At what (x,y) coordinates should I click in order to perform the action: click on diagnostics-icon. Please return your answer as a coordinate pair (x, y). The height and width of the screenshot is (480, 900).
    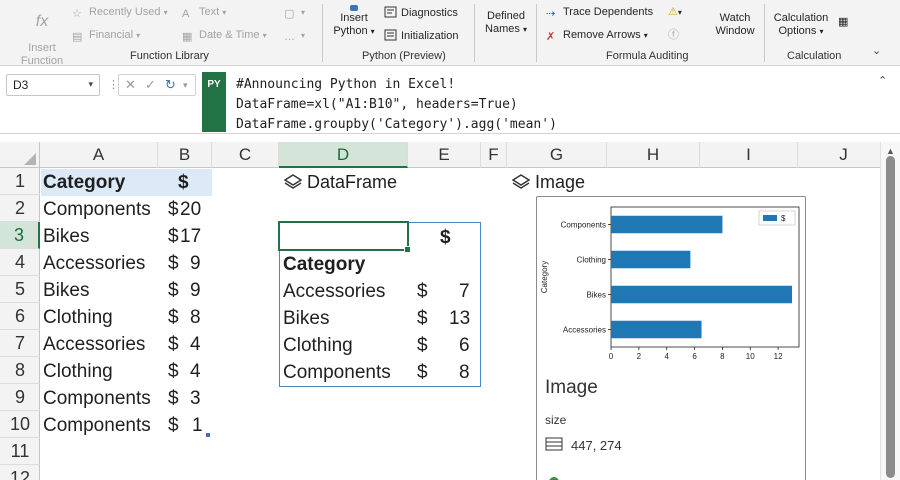
    Looking at the image, I should click on (390, 12).